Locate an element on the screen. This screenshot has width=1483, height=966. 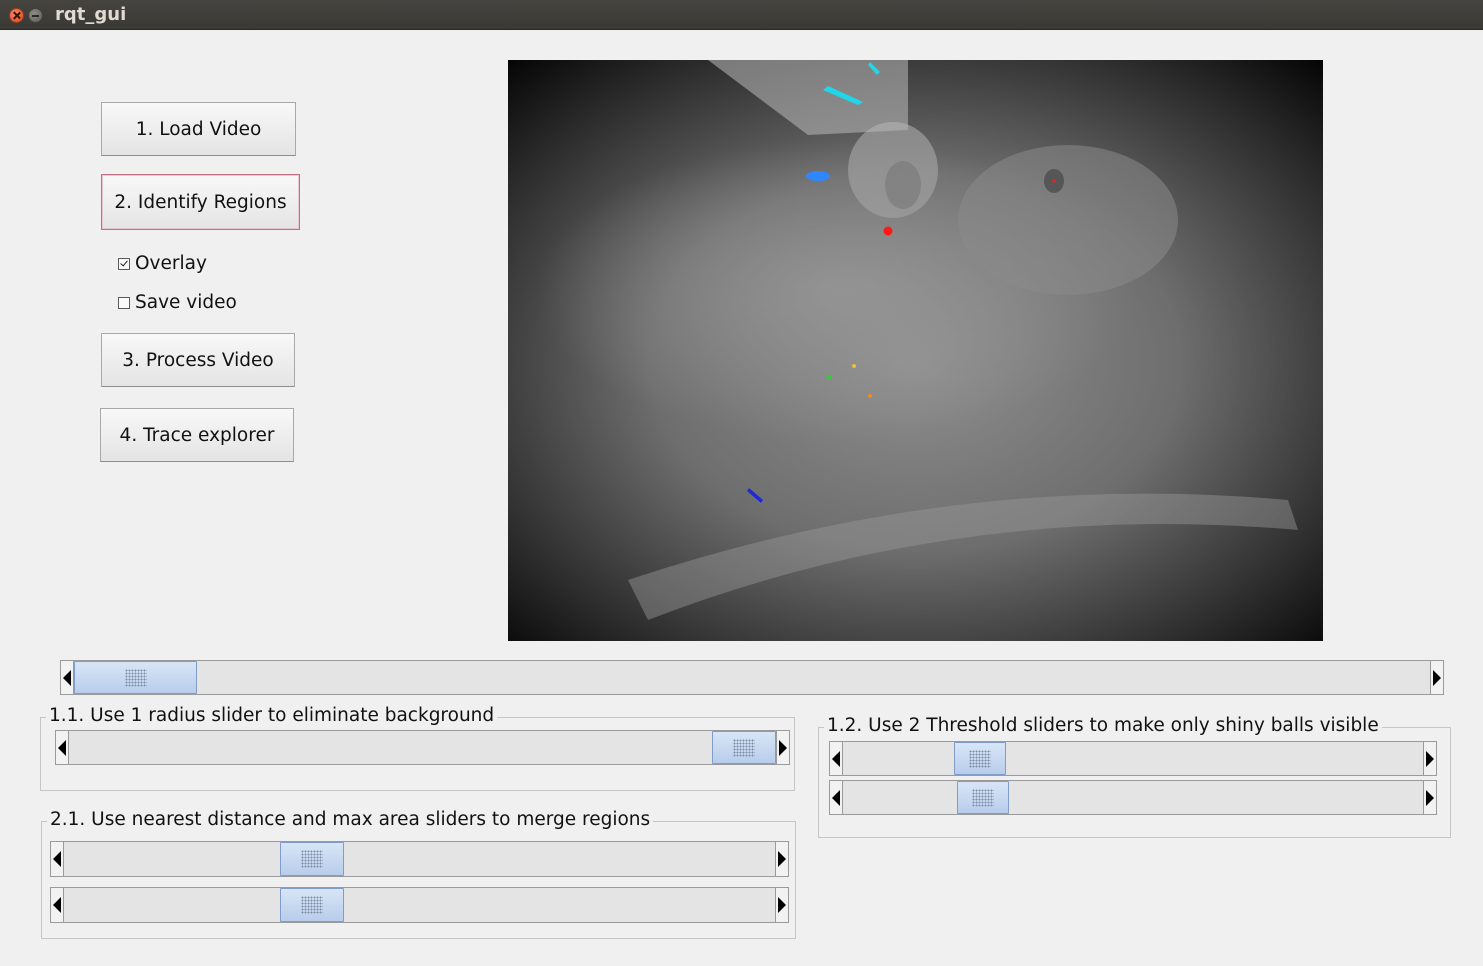
threshold-low-slider is located at coordinates (1133, 758).